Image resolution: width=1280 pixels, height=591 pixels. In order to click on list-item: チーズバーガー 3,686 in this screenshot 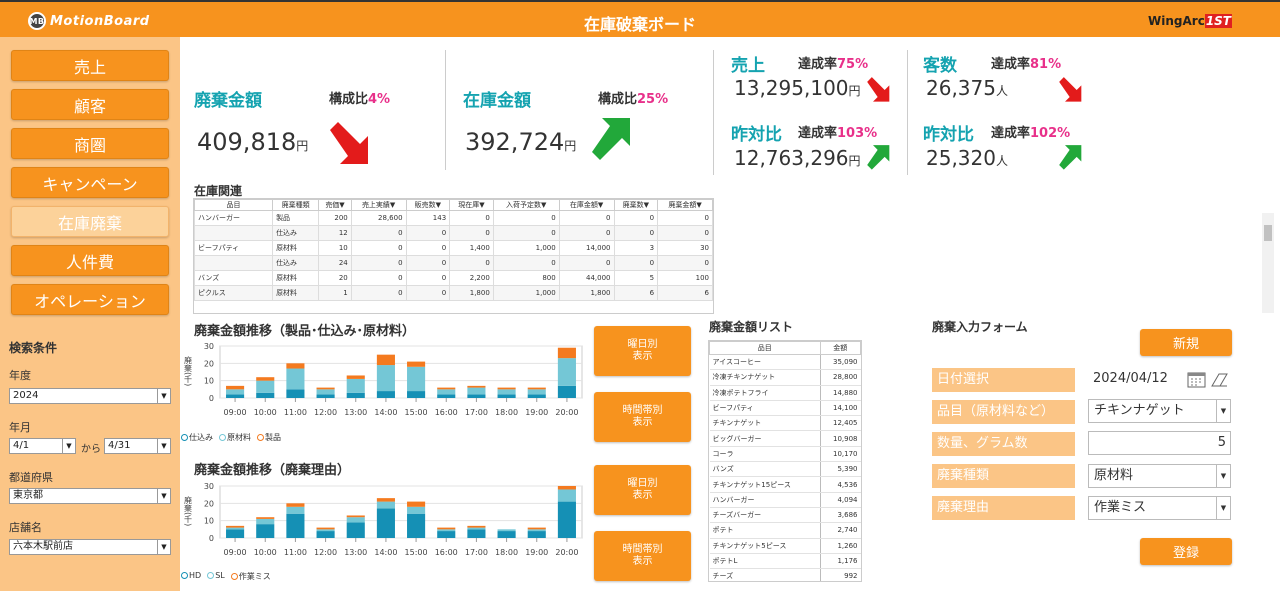, I will do `click(785, 515)`.